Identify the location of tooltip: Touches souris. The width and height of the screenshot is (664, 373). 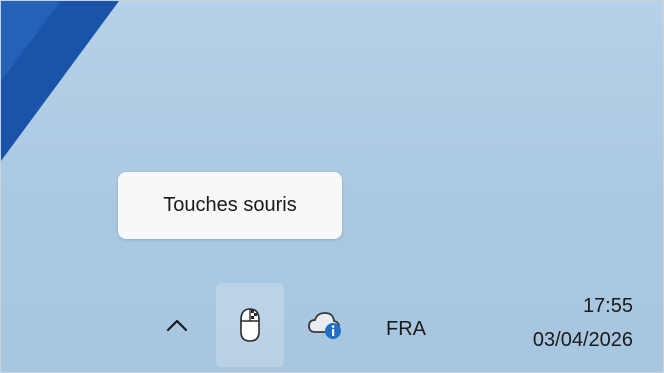
(230, 205).